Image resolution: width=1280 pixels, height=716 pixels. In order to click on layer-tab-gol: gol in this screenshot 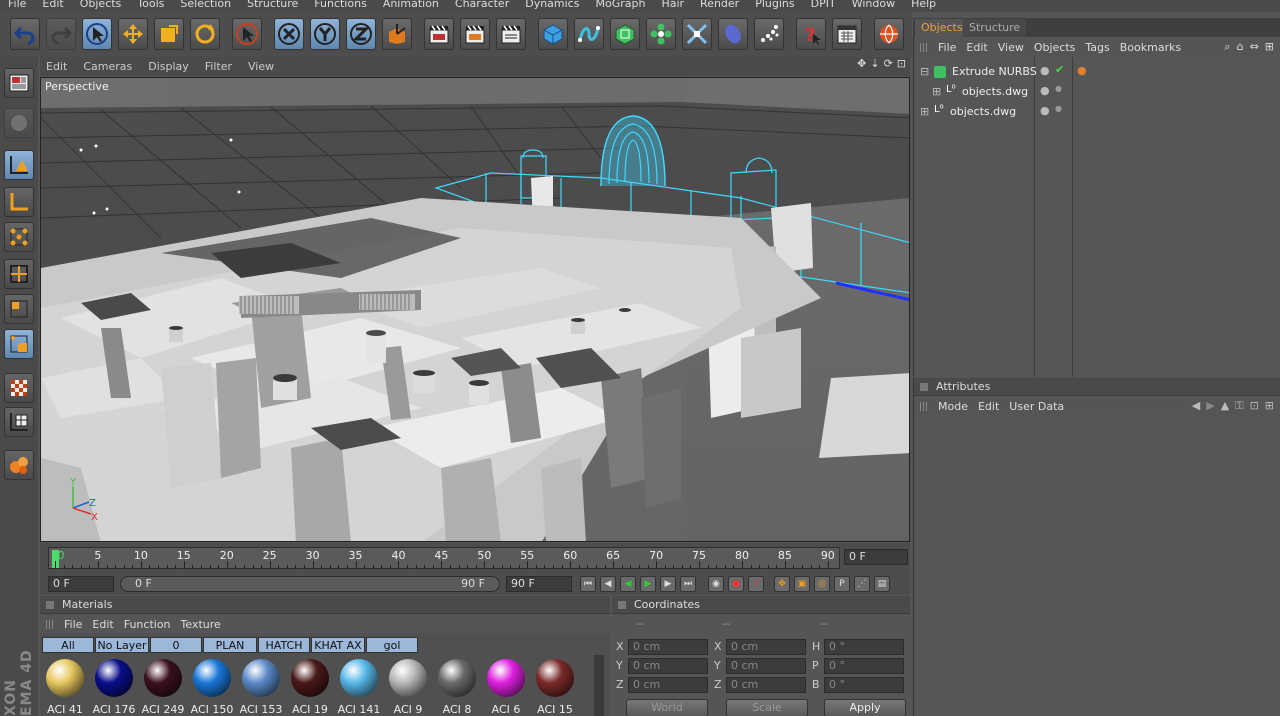, I will do `click(392, 645)`.